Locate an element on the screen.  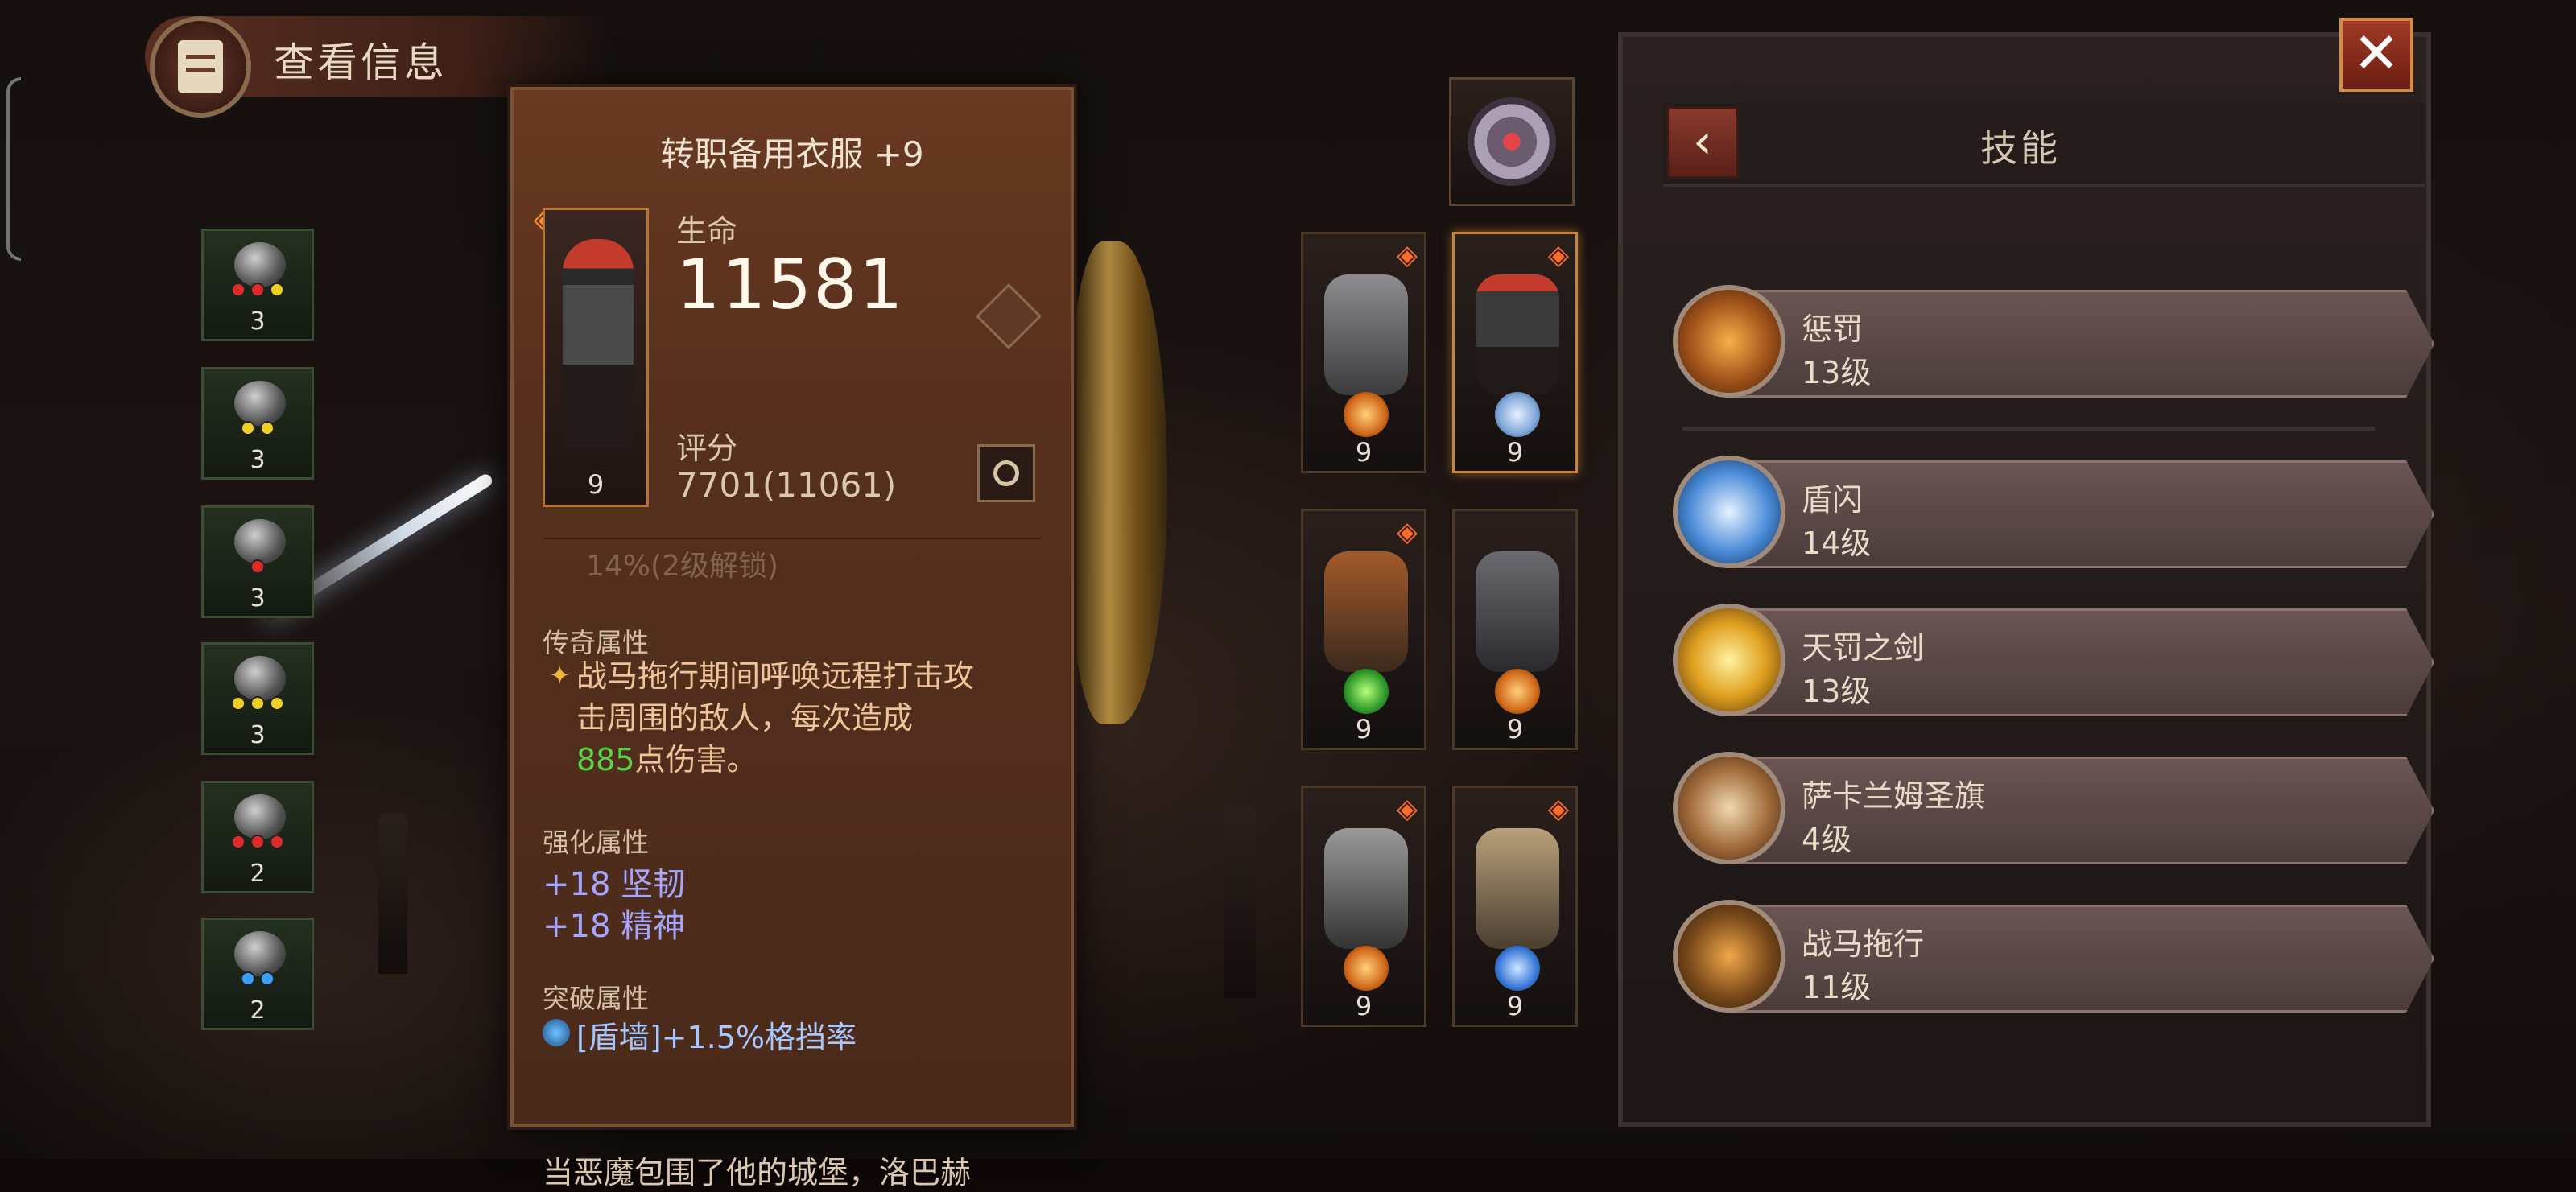
equipment-slot-chest: ◈ 9 is located at coordinates (1515, 352).